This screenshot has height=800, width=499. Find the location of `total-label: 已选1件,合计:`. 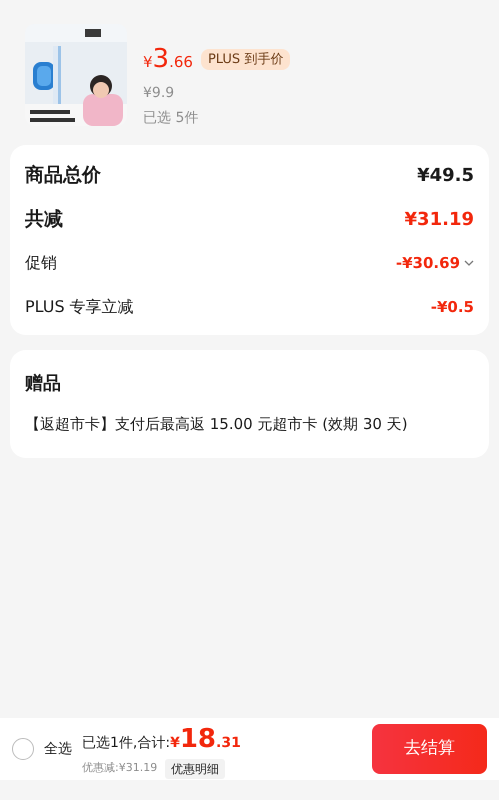

total-label: 已选1件,合计: is located at coordinates (126, 743).